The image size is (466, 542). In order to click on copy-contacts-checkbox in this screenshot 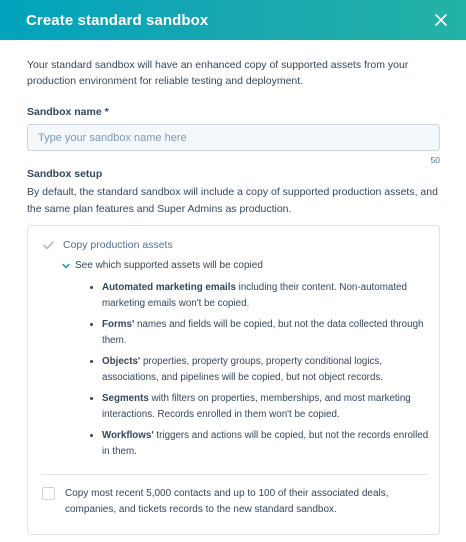, I will do `click(48, 493)`.